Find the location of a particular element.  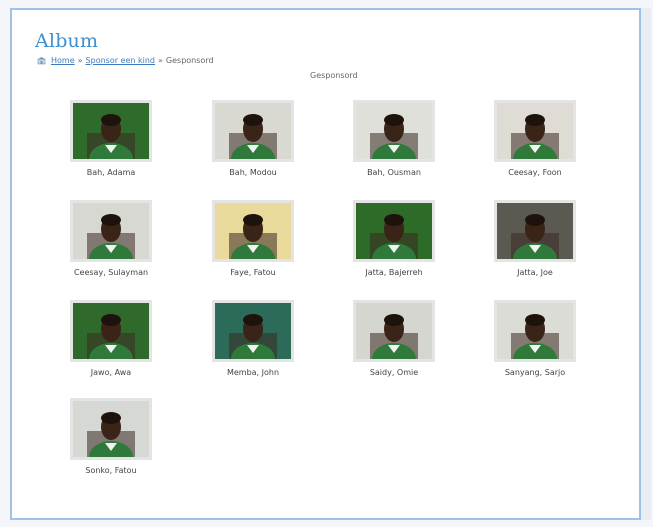

photo-item: Bah, Adama is located at coordinates (111, 138).